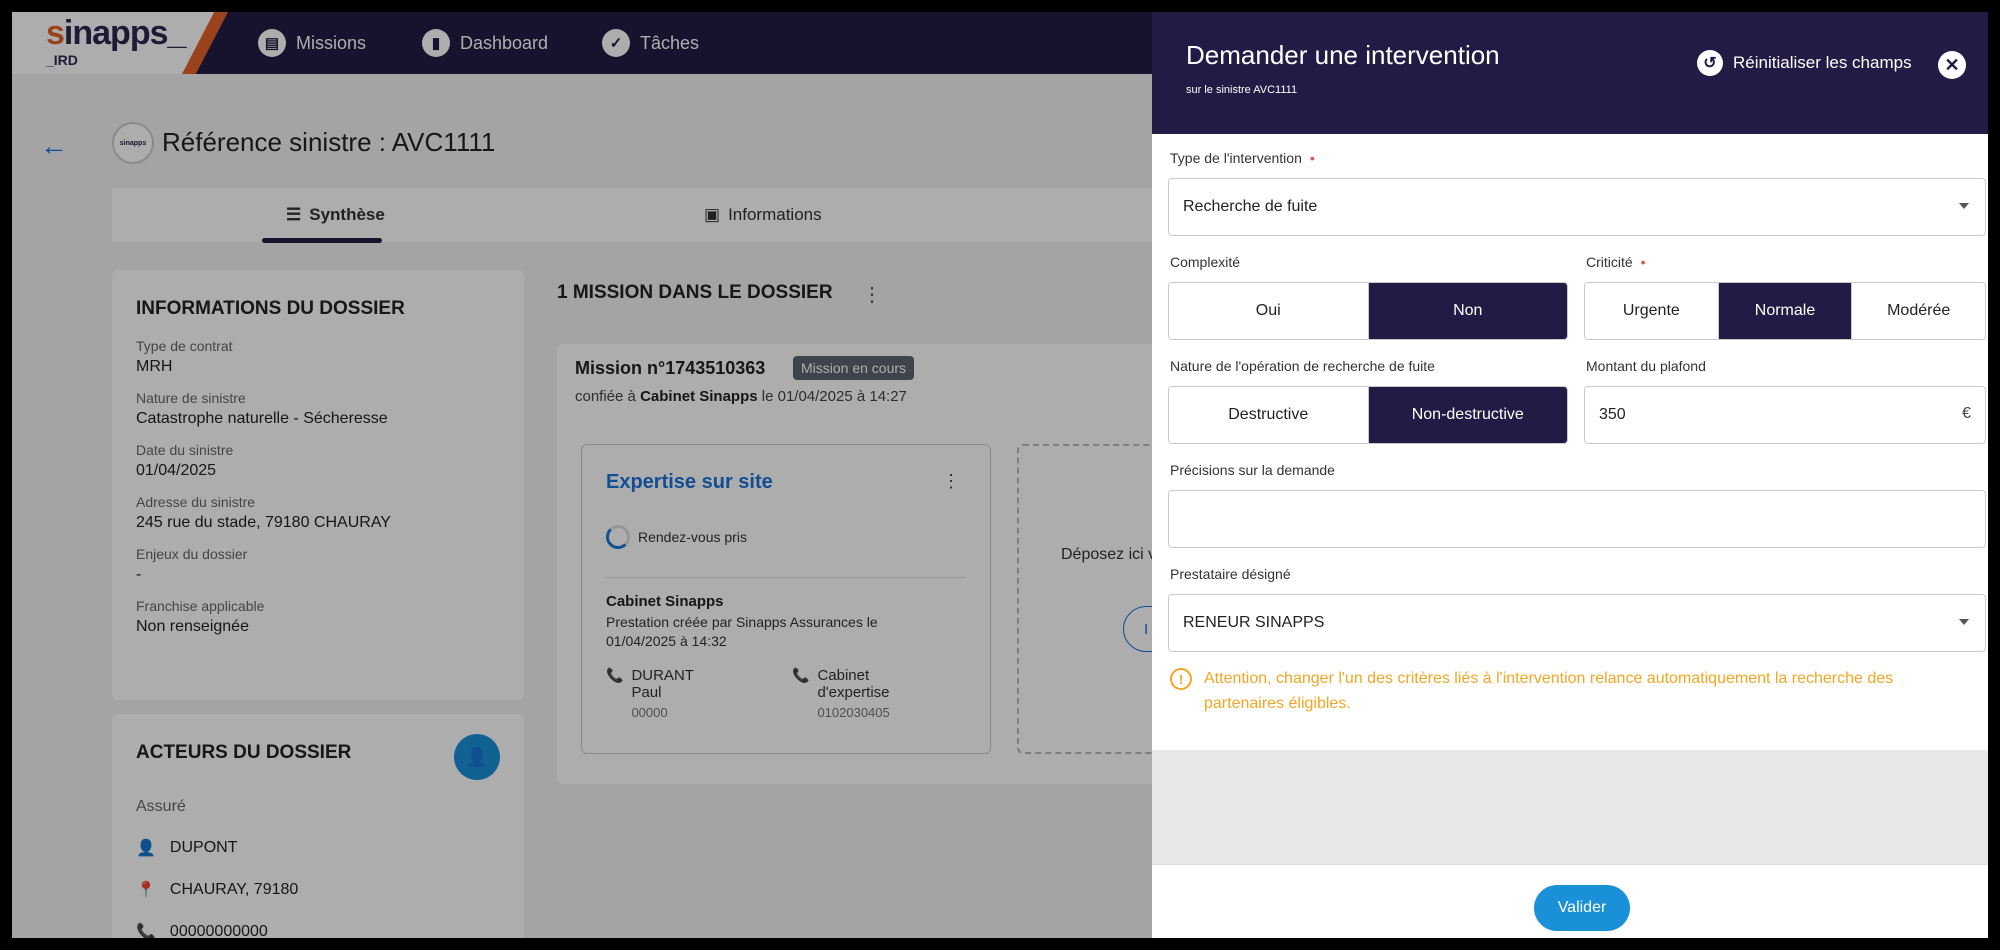 The image size is (2000, 950). What do you see at coordinates (1242, 90) in the screenshot?
I see `drawer-subtitle: sur le sinistre AVC1111` at bounding box center [1242, 90].